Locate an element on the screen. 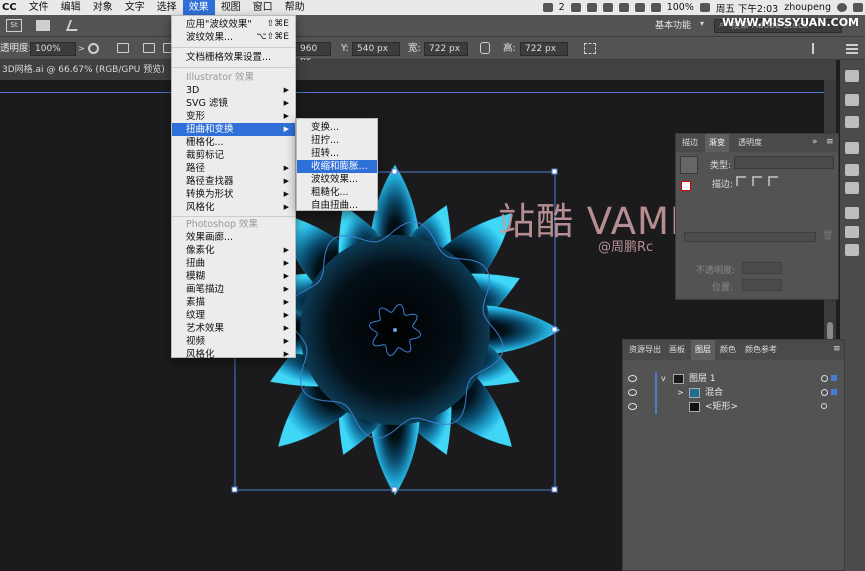 Image resolution: width=865 pixels, height=571 pixels. menu-select: 选择 is located at coordinates (167, 7).